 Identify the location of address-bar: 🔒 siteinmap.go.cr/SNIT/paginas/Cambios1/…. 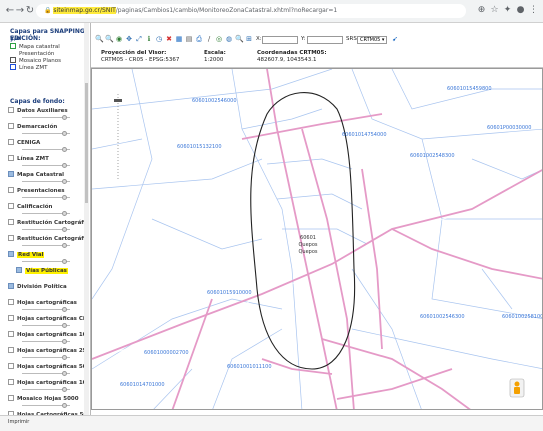
(251, 11).